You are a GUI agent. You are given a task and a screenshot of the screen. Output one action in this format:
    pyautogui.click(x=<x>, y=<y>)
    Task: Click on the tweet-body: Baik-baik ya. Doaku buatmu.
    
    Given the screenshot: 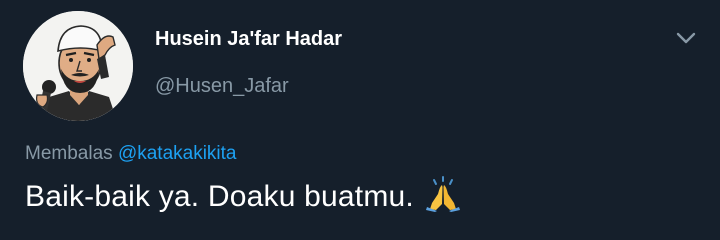 What is the action you would take?
    pyautogui.click(x=243, y=195)
    